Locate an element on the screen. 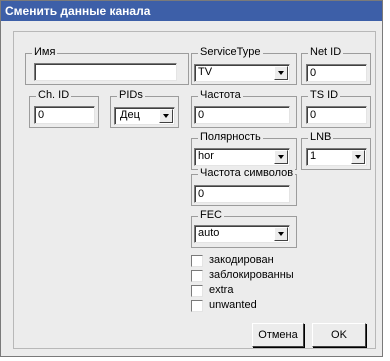 Image resolution: width=390 pixels, height=361 pixels. dialog-title: Сменить данные канала is located at coordinates (191, 11).